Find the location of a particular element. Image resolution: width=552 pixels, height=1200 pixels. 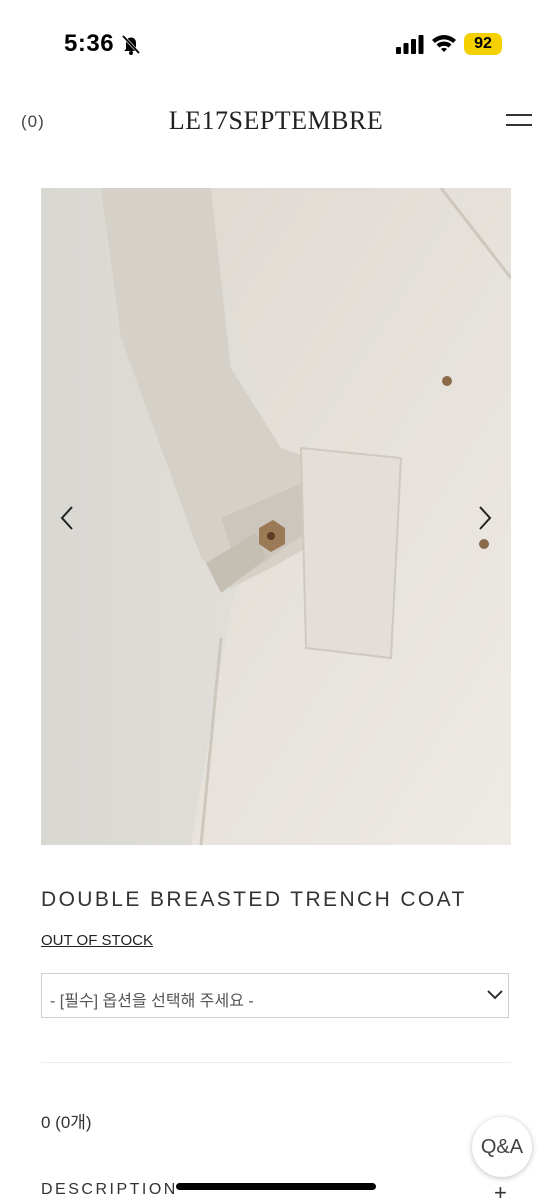

description-toggle: DESCRIPTION is located at coordinates (109, 1190).